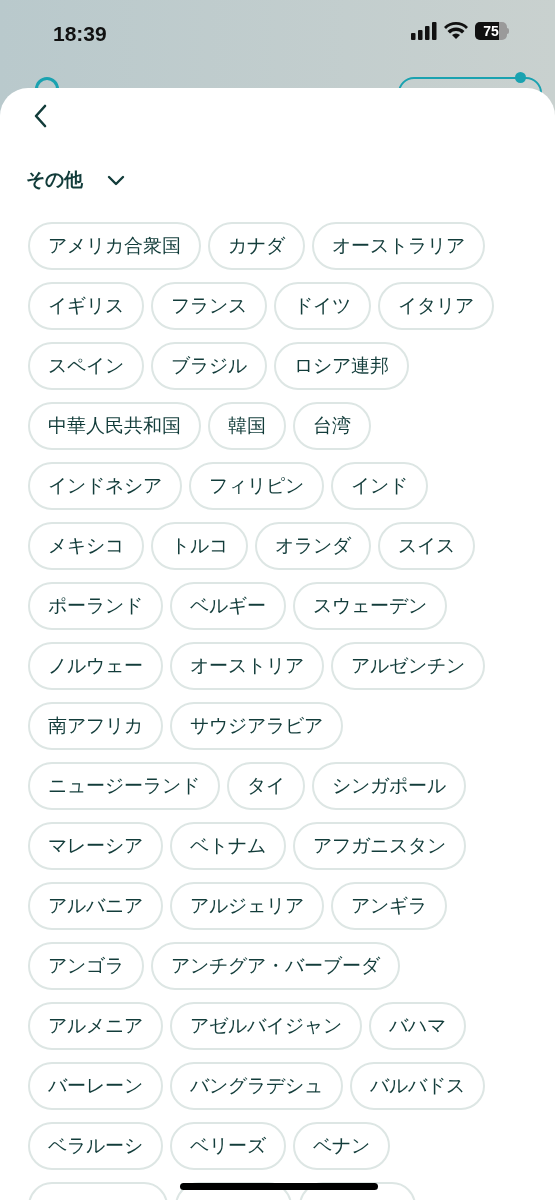  What do you see at coordinates (86, 966) in the screenshot?
I see `country-chip: アンゴラ` at bounding box center [86, 966].